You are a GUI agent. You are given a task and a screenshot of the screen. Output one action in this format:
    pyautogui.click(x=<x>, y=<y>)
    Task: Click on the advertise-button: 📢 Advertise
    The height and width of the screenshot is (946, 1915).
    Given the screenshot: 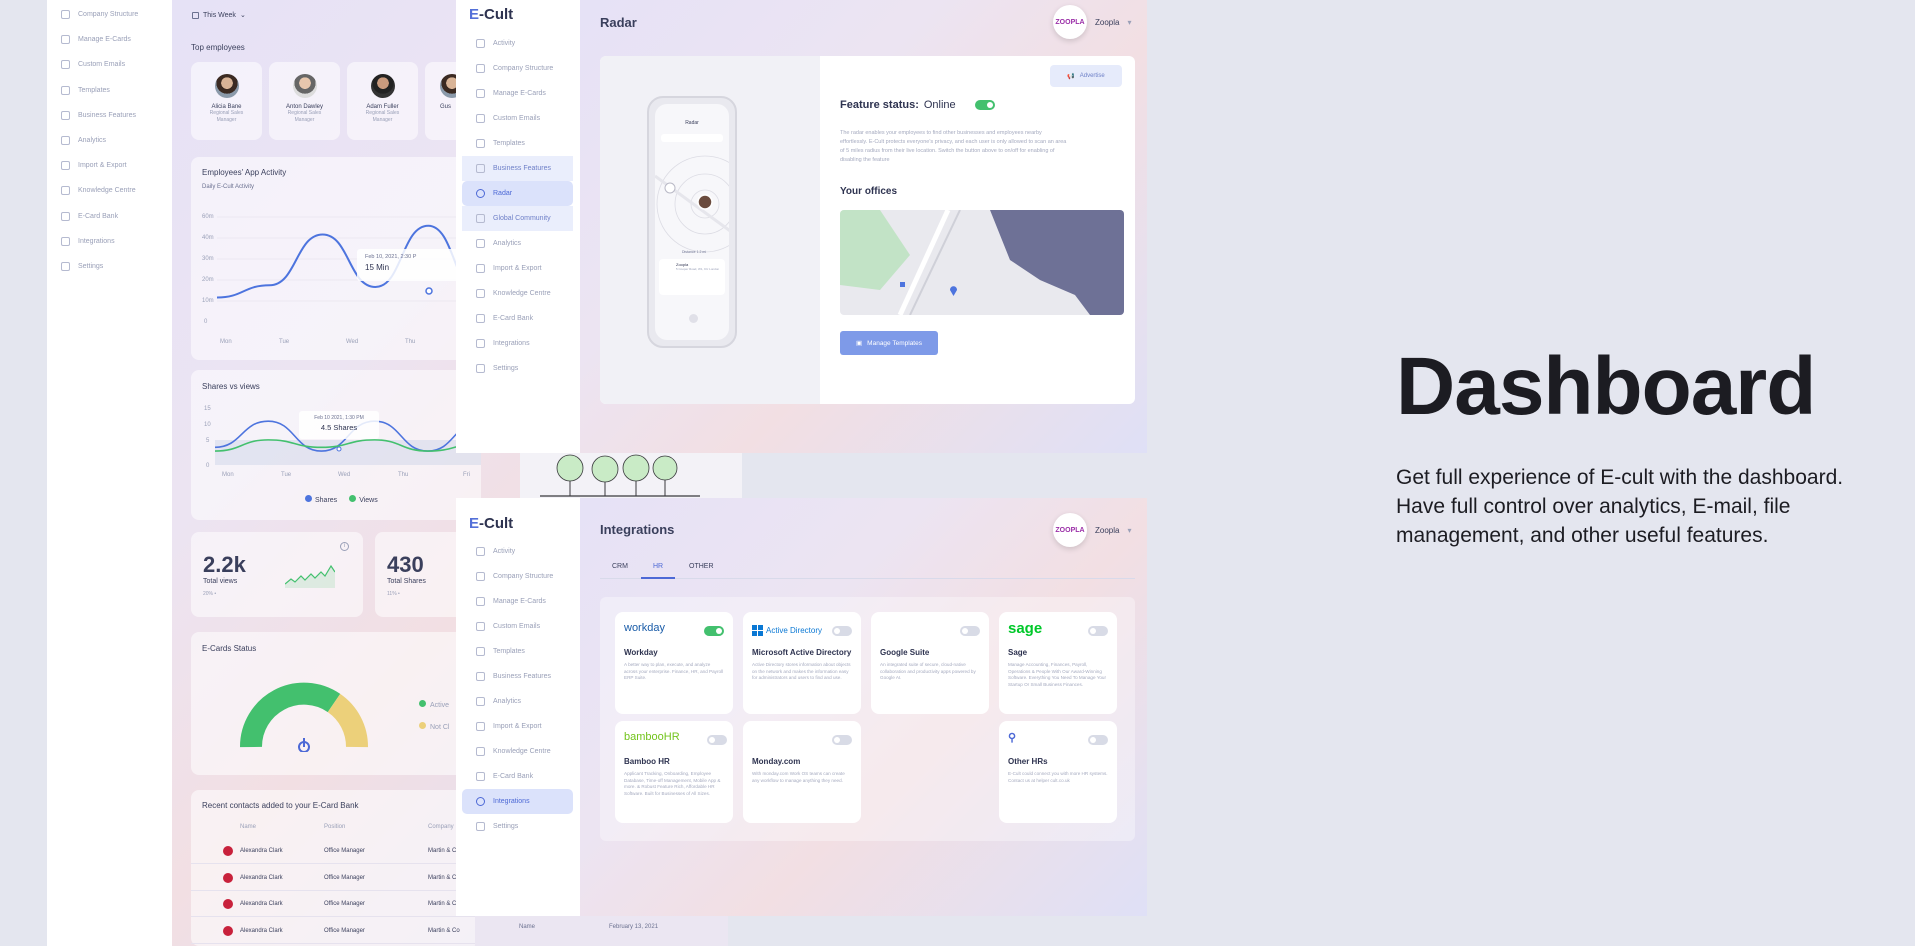 What is the action you would take?
    pyautogui.click(x=1086, y=76)
    